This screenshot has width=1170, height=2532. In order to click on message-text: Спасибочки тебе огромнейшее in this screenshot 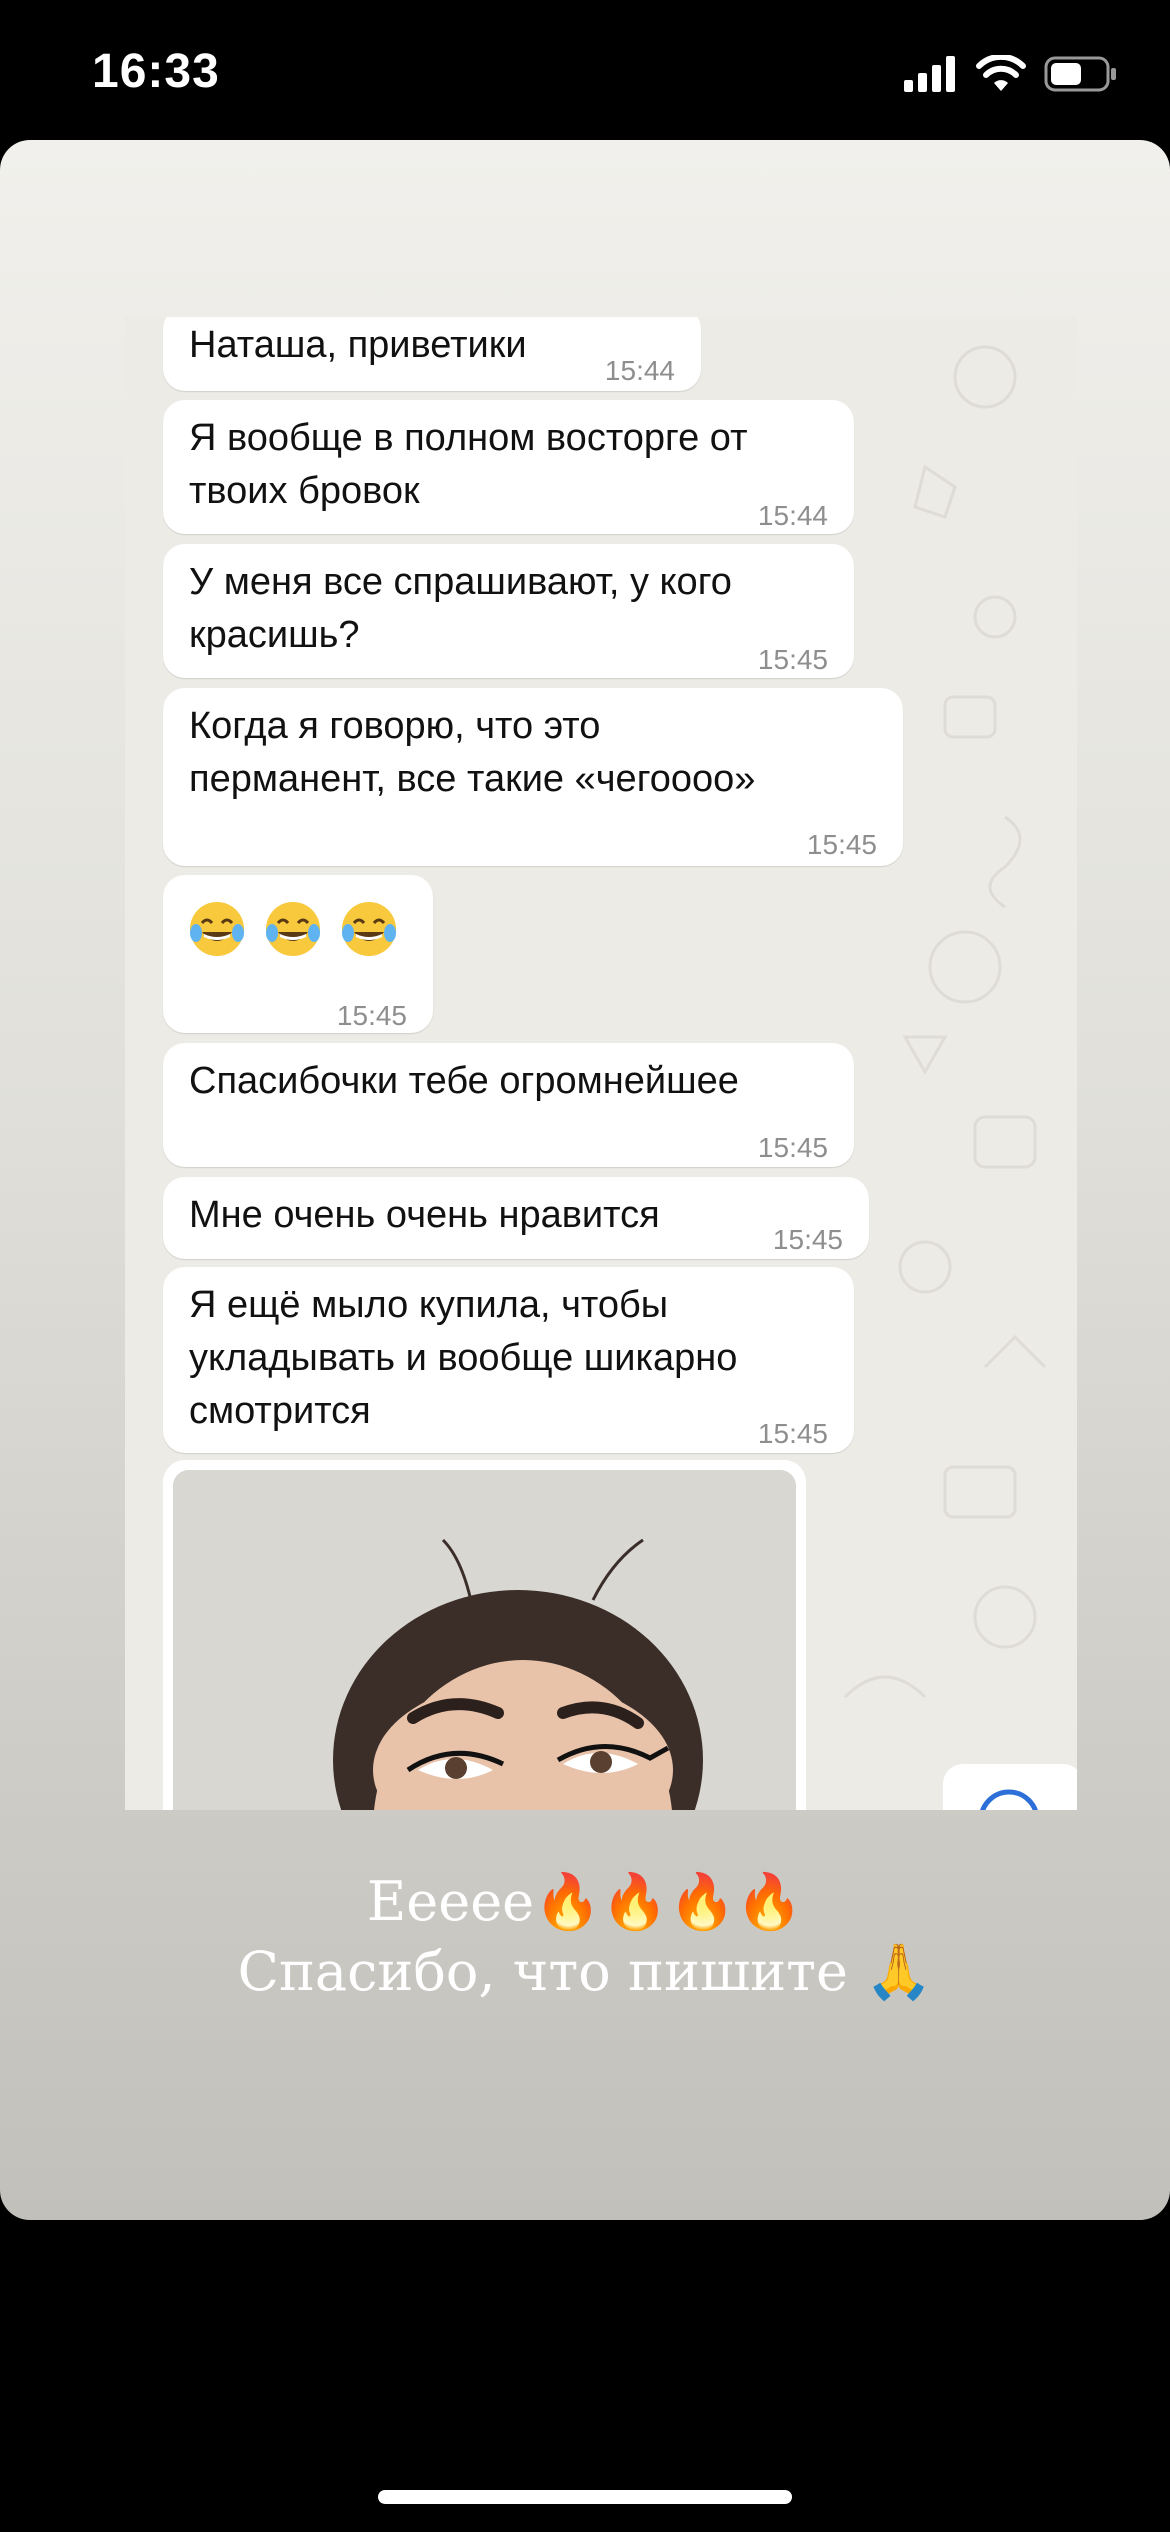, I will do `click(464, 1081)`.